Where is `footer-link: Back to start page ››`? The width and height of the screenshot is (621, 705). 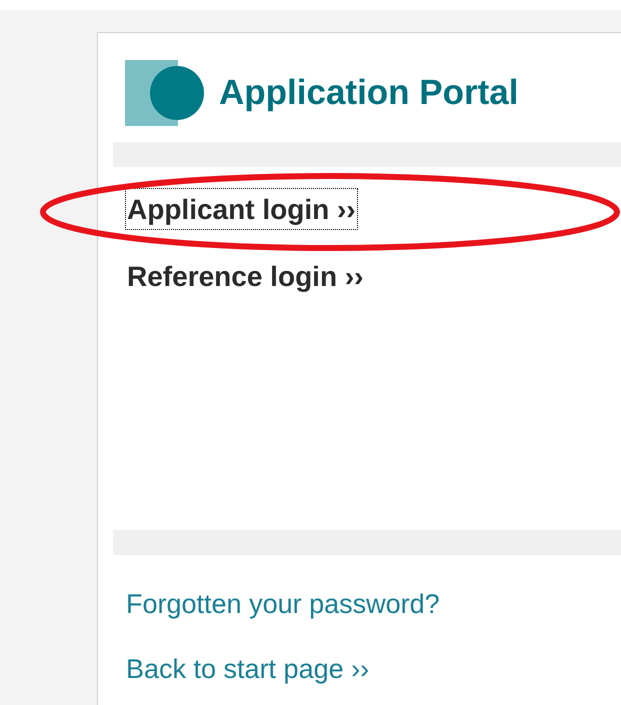
footer-link: Back to start page ›› is located at coordinates (247, 669).